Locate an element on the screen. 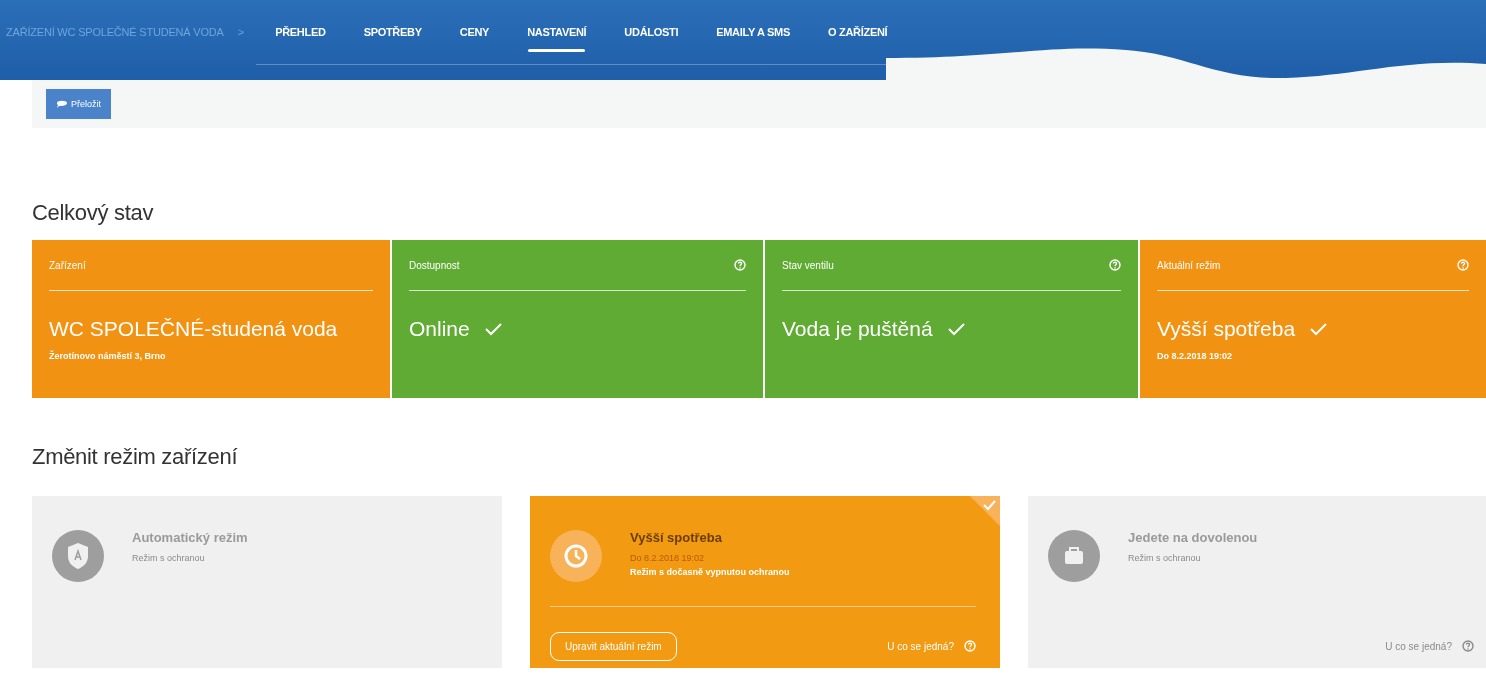 This screenshot has width=1486, height=688. nav-tab: SPOTŘEBY is located at coordinates (392, 32).